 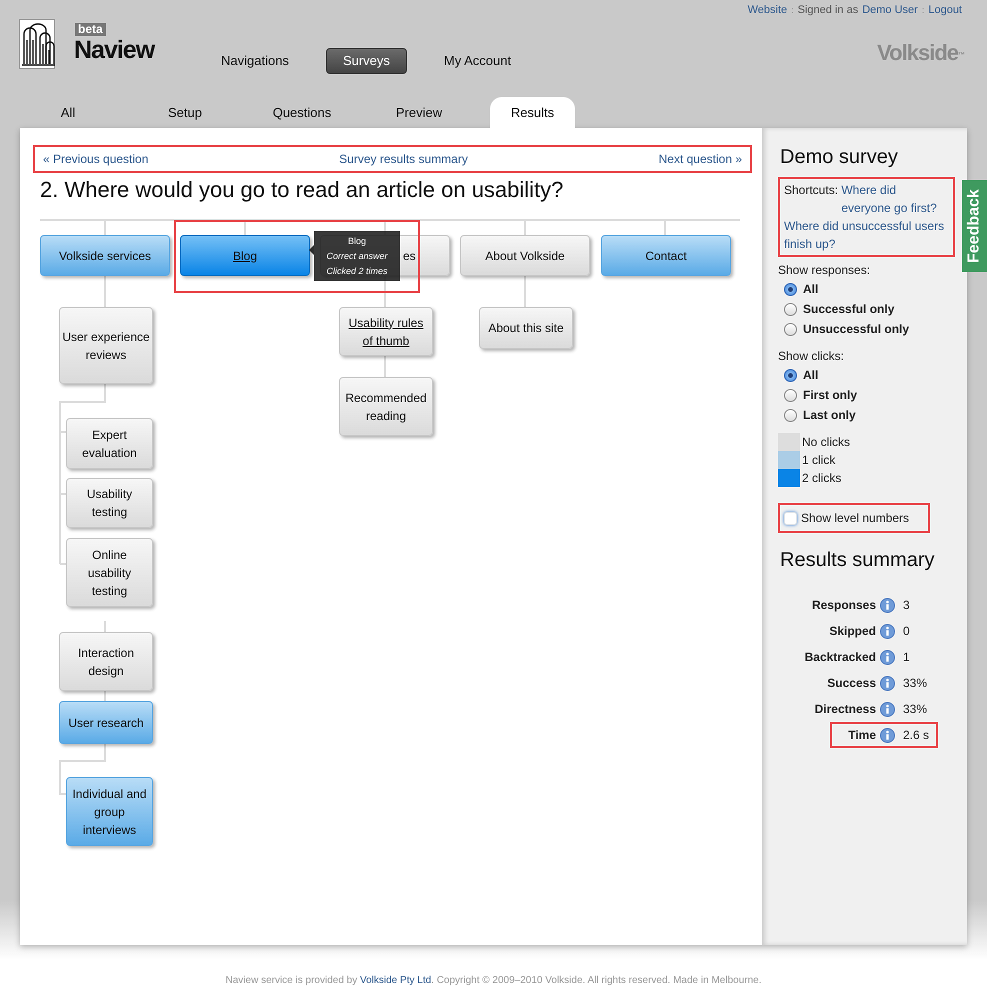 I want to click on footer-text: Naview service is provided by Volkside Pty Ltd. Copyright © 2009–2010 Volkside. All rights reserved. Made in Melbourne., so click(x=493, y=981).